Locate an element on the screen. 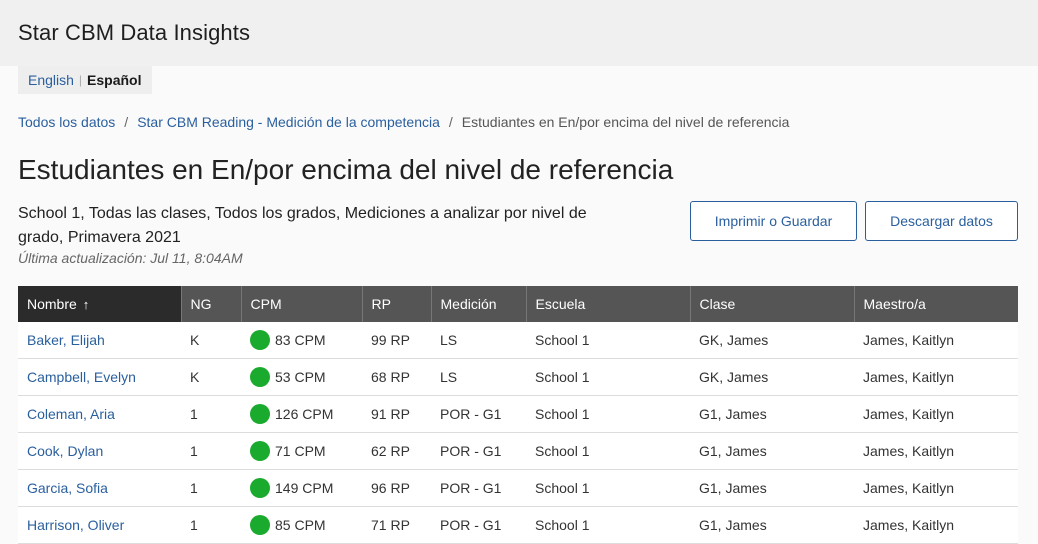 The width and height of the screenshot is (1038, 544). cpm-column-cell: 85 CPM is located at coordinates (301, 525).